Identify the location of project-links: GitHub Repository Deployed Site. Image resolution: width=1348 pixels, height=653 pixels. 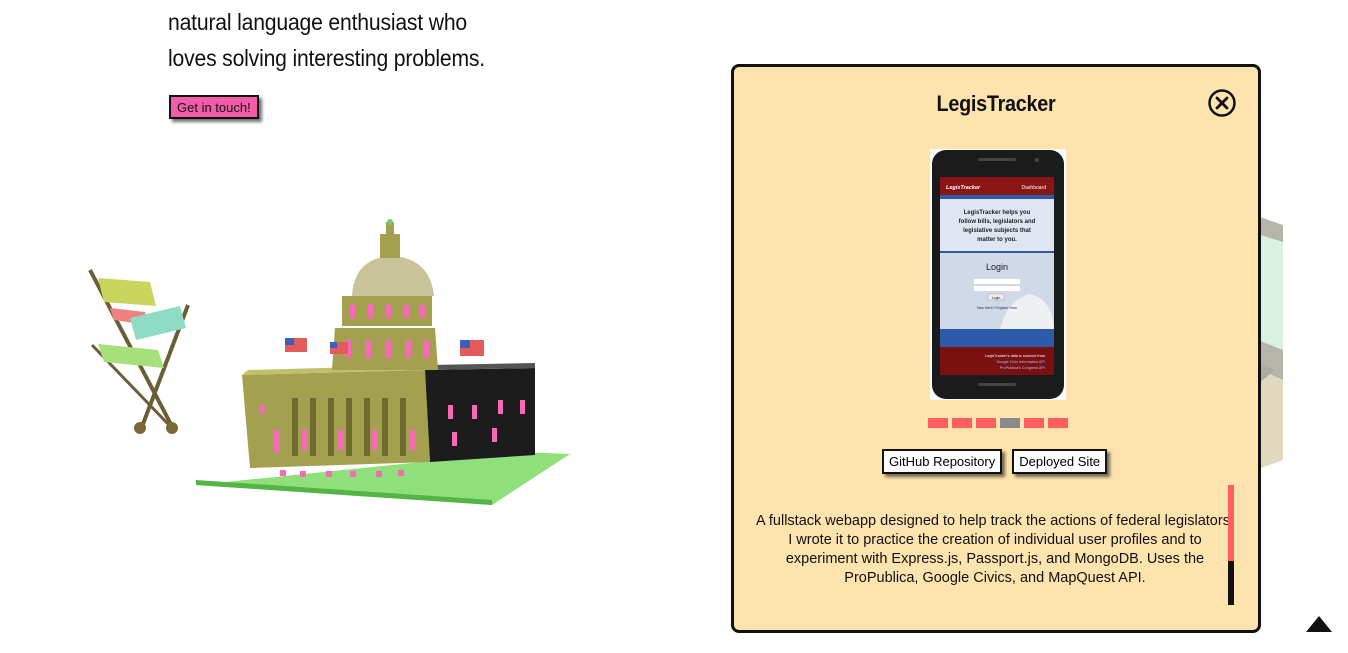
(995, 461).